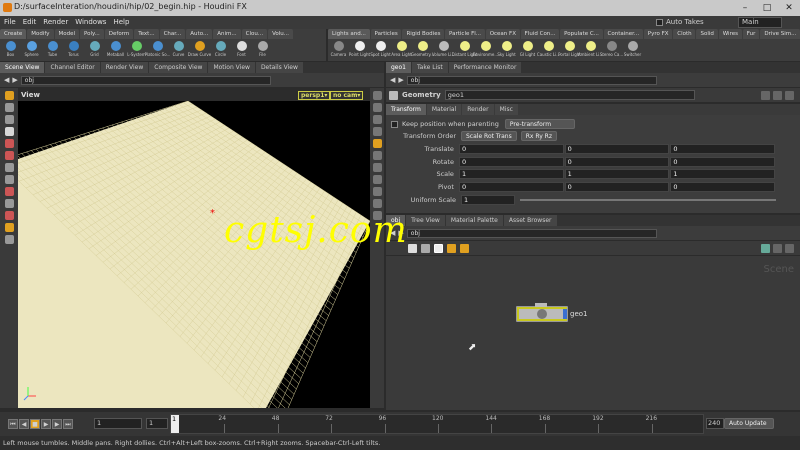 The height and width of the screenshot is (450, 800). Describe the element at coordinates (199, 50) in the screenshot. I see `shelf-left-tool-9: Draw Curve` at that location.